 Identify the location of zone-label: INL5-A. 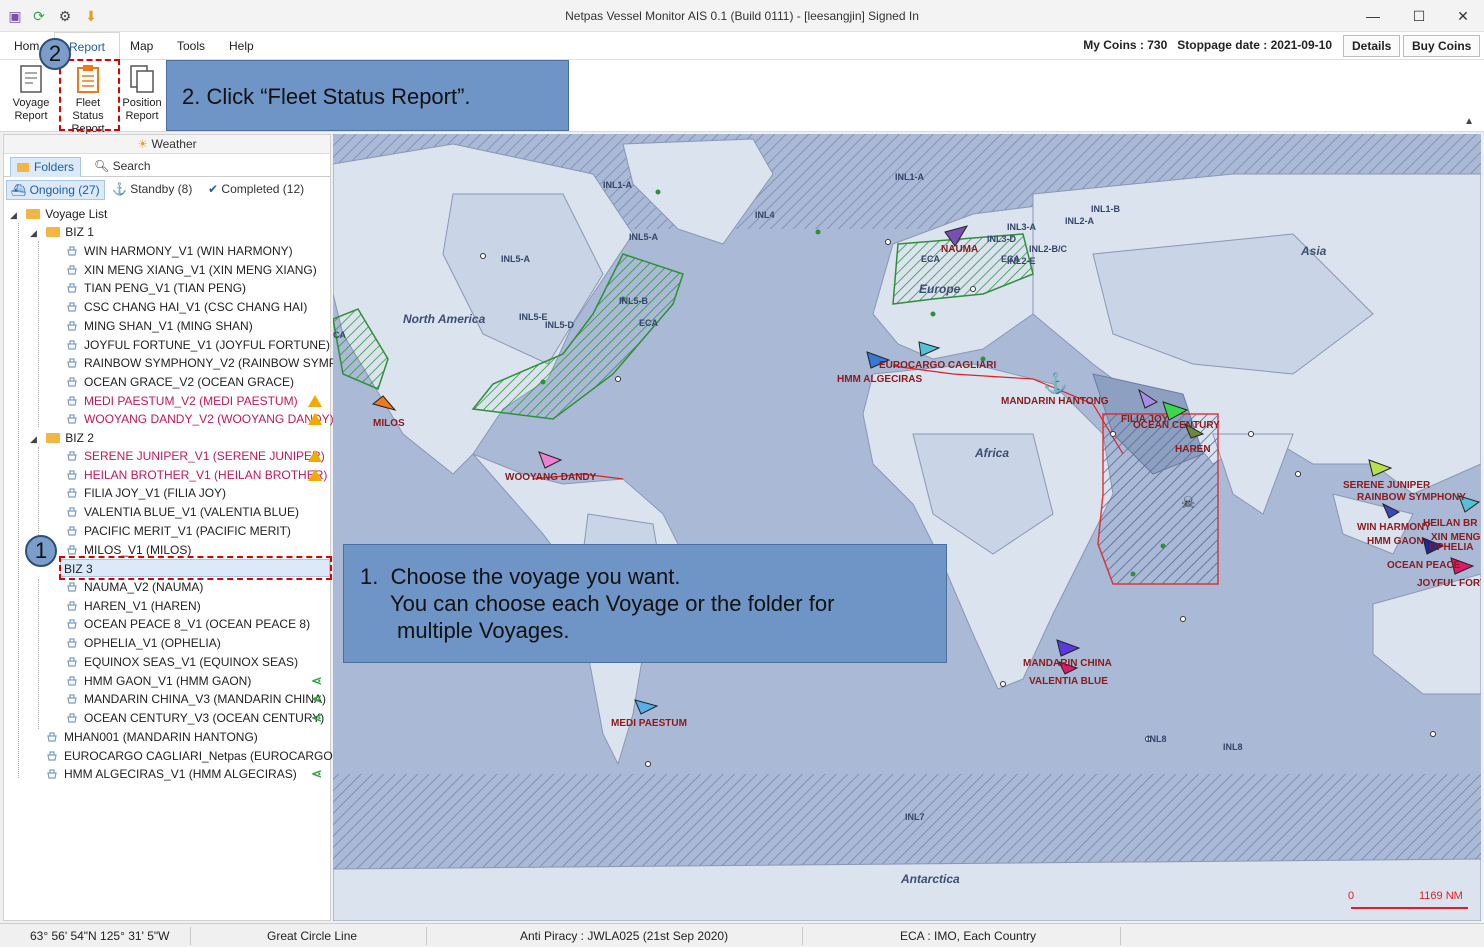
(643, 237).